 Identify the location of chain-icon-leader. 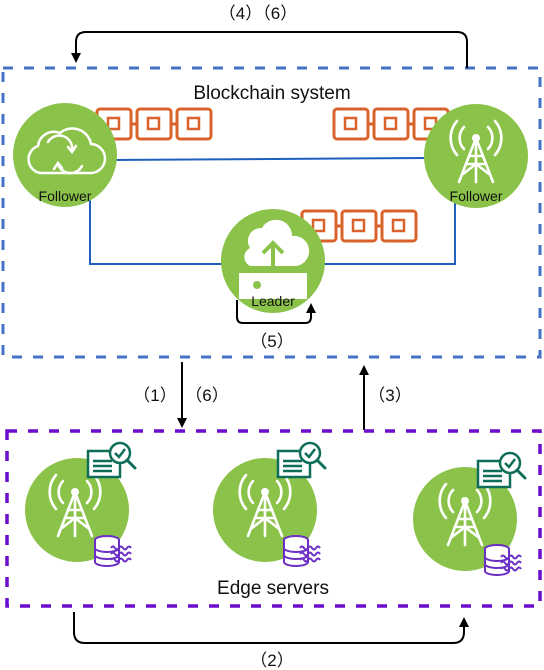
(359, 226).